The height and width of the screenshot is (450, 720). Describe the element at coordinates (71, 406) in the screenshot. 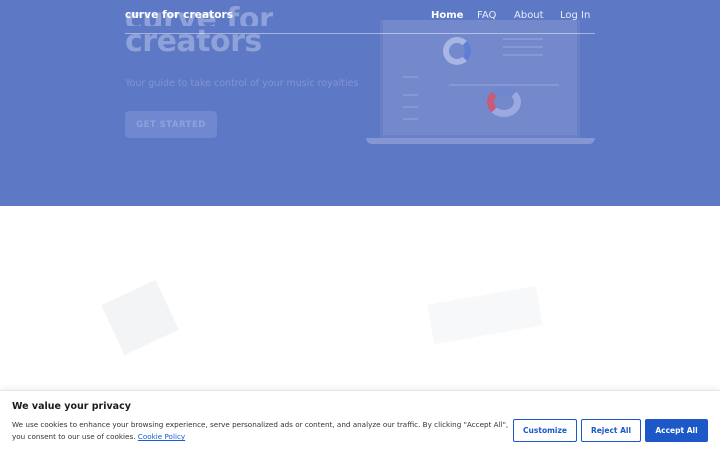

I see `cookie-title: We value your privacy` at that location.